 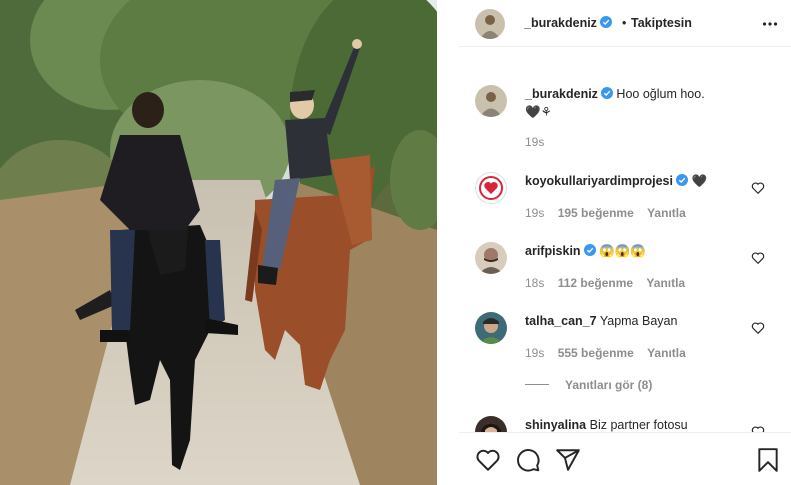 I want to click on follow-status: Takiptesin, so click(x=661, y=23).